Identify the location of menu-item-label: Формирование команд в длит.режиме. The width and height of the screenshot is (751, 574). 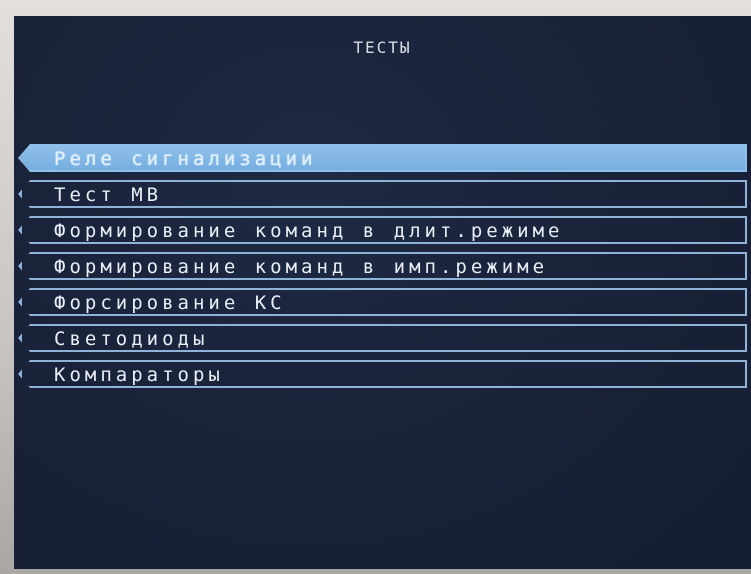
(309, 231).